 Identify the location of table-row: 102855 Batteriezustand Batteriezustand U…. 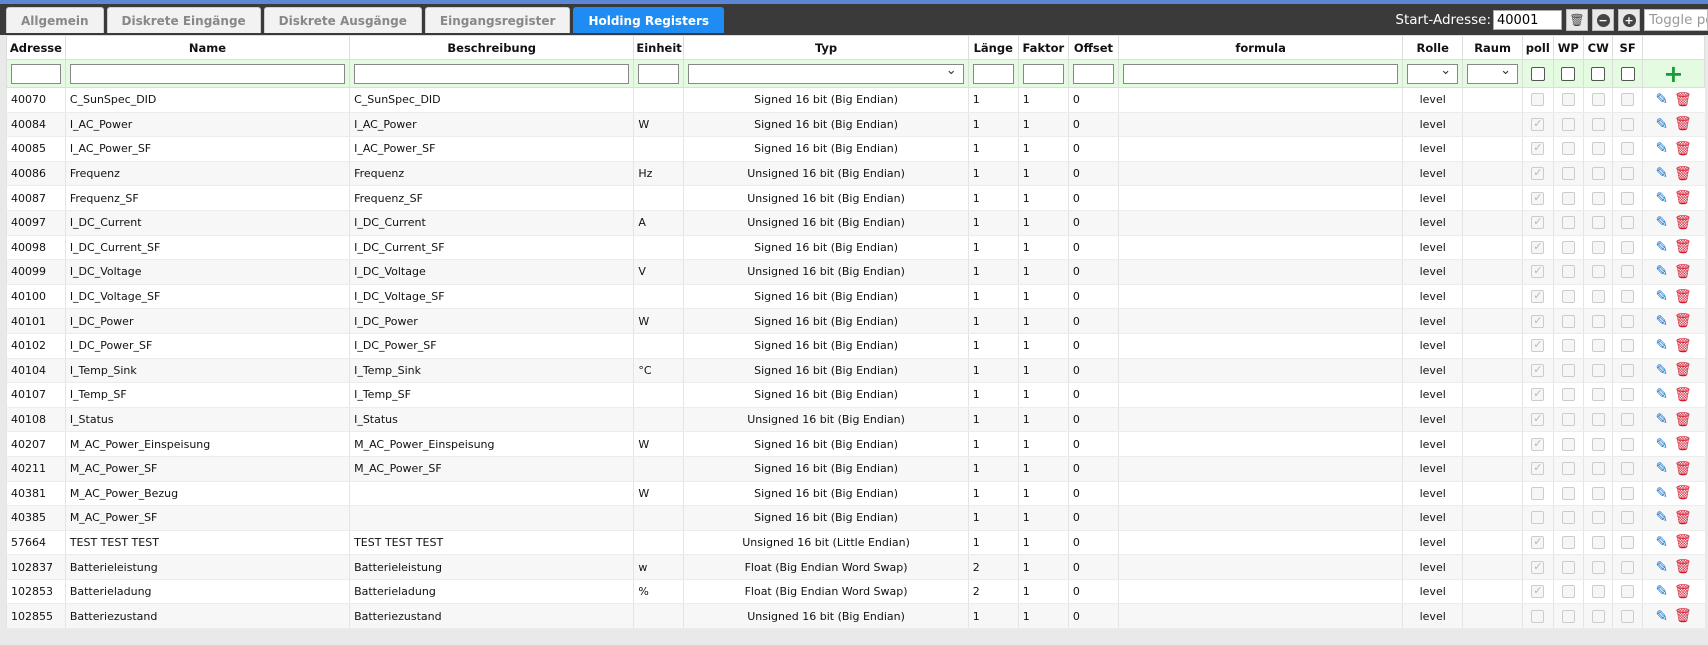
(855, 616).